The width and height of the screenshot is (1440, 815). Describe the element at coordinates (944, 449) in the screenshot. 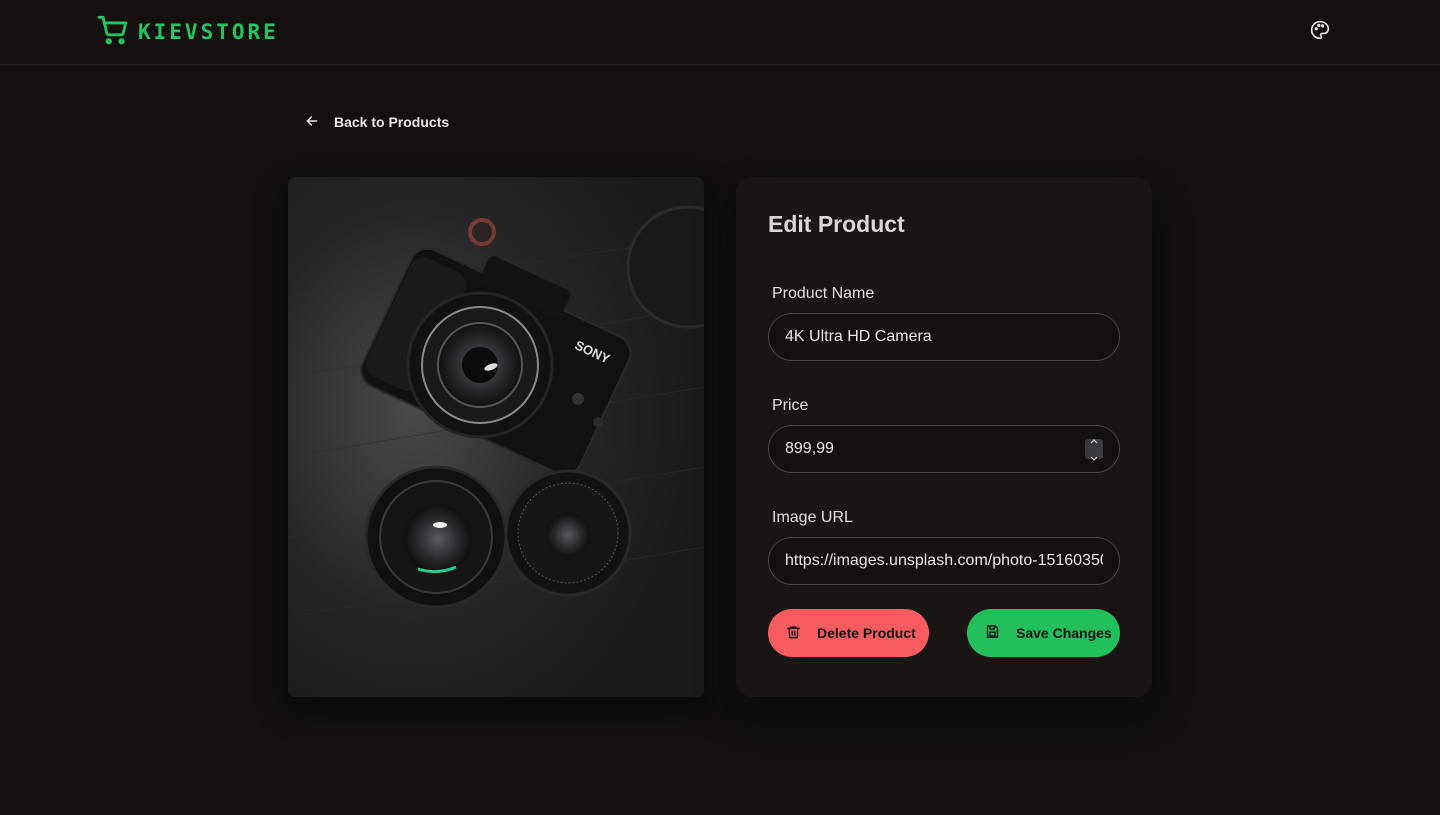

I see `price-input` at that location.